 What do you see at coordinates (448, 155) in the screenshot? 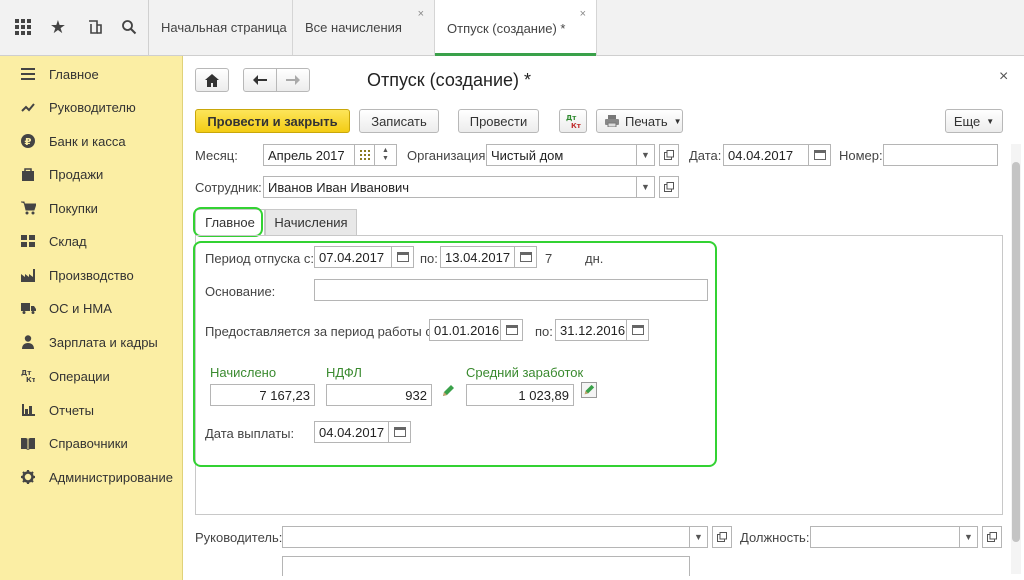
I see `org-label: Организация:` at bounding box center [448, 155].